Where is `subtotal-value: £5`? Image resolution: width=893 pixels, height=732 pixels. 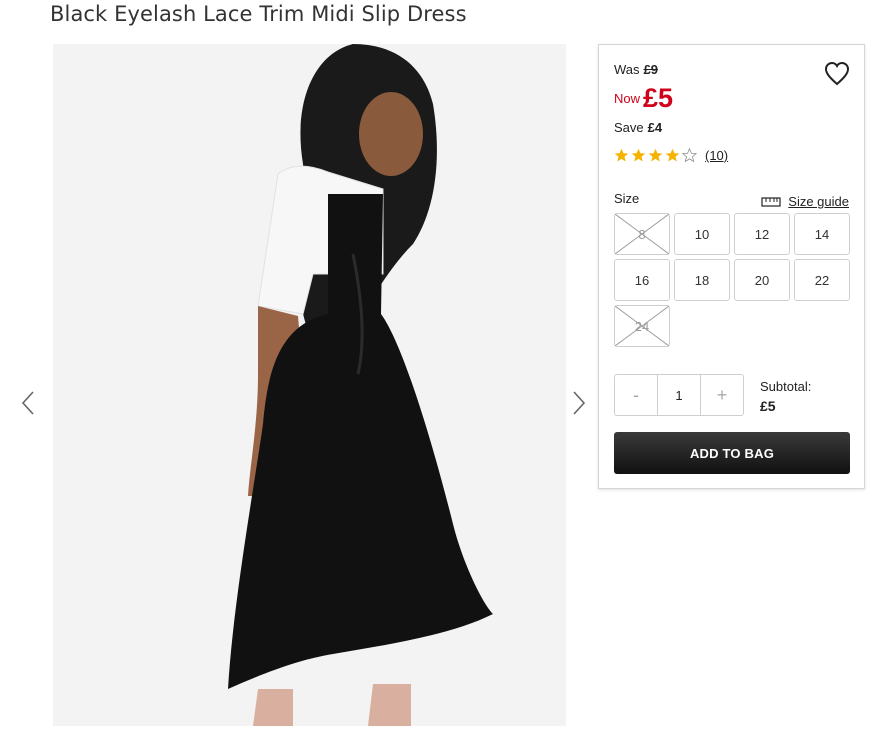 subtotal-value: £5 is located at coordinates (768, 406).